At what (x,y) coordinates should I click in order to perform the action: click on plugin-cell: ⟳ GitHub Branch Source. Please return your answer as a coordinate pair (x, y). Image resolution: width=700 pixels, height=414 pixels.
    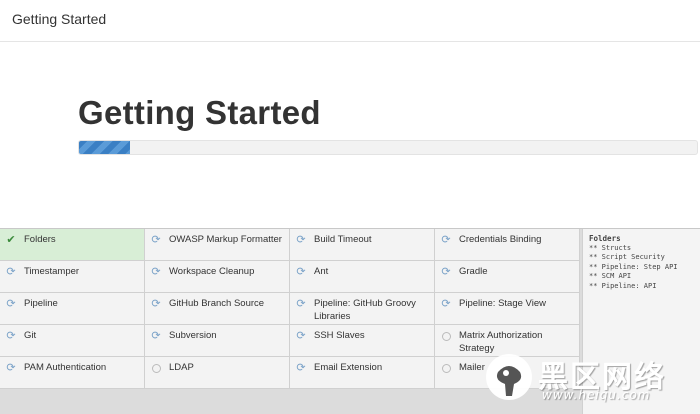
    Looking at the image, I should click on (217, 309).